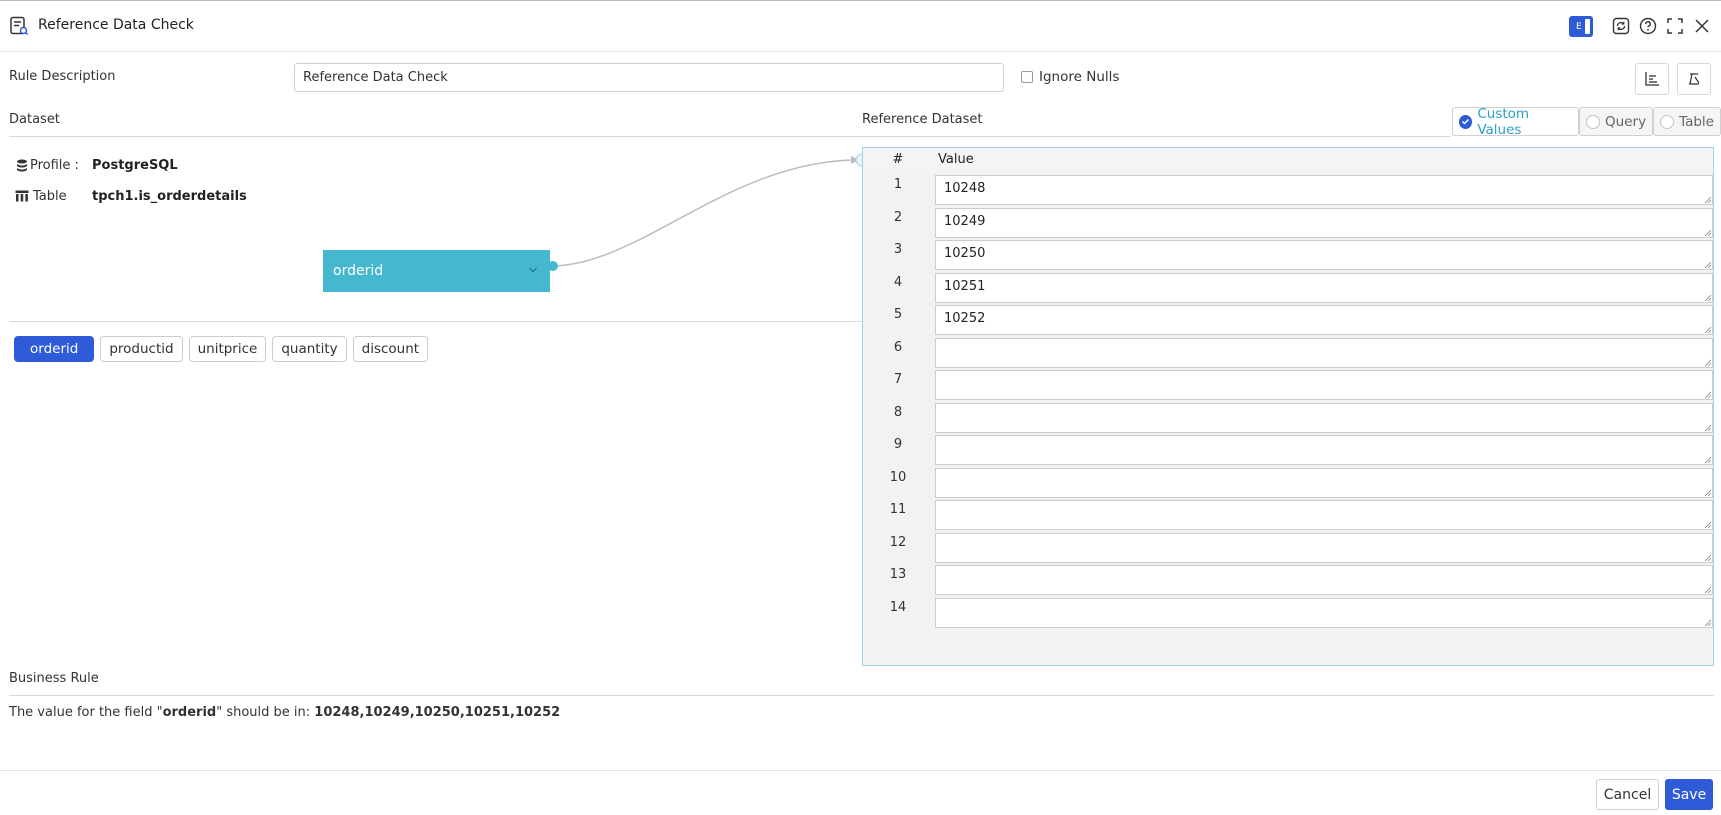 The image size is (1721, 815). I want to click on business-rule-field: orderid, so click(189, 712).